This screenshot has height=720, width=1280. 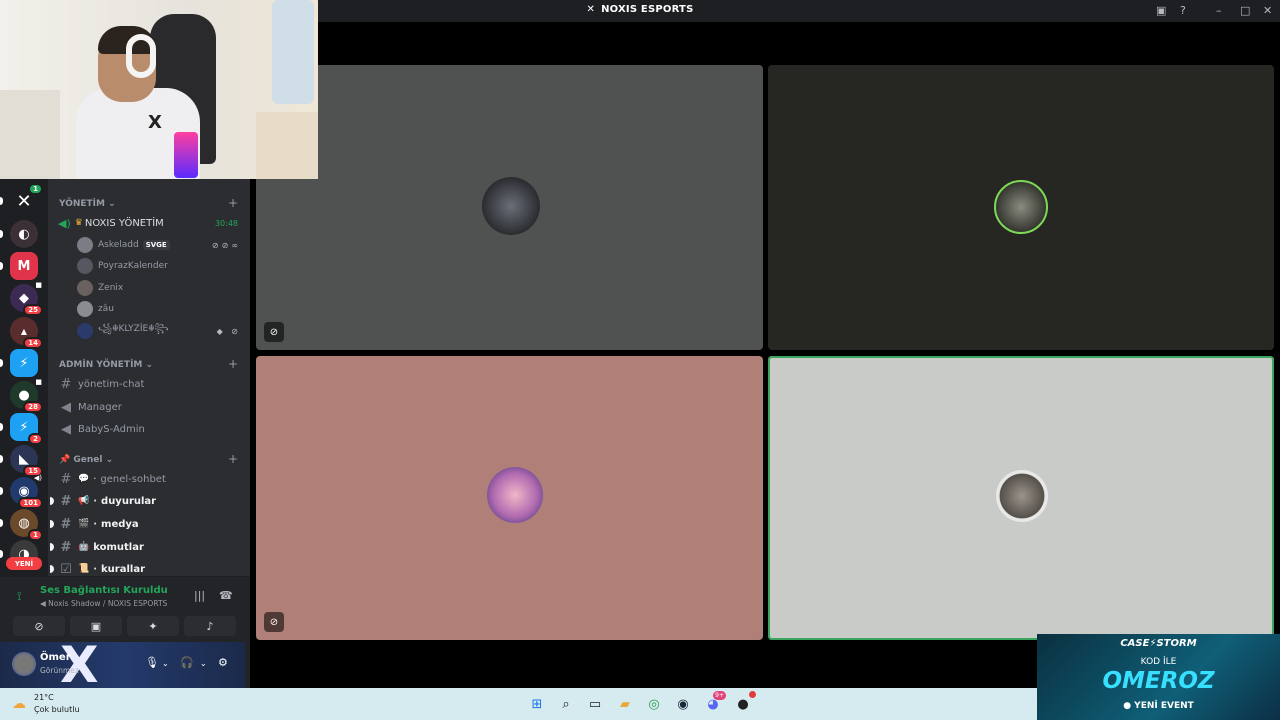 What do you see at coordinates (566, 704) in the screenshot?
I see `search-icon: ⌕` at bounding box center [566, 704].